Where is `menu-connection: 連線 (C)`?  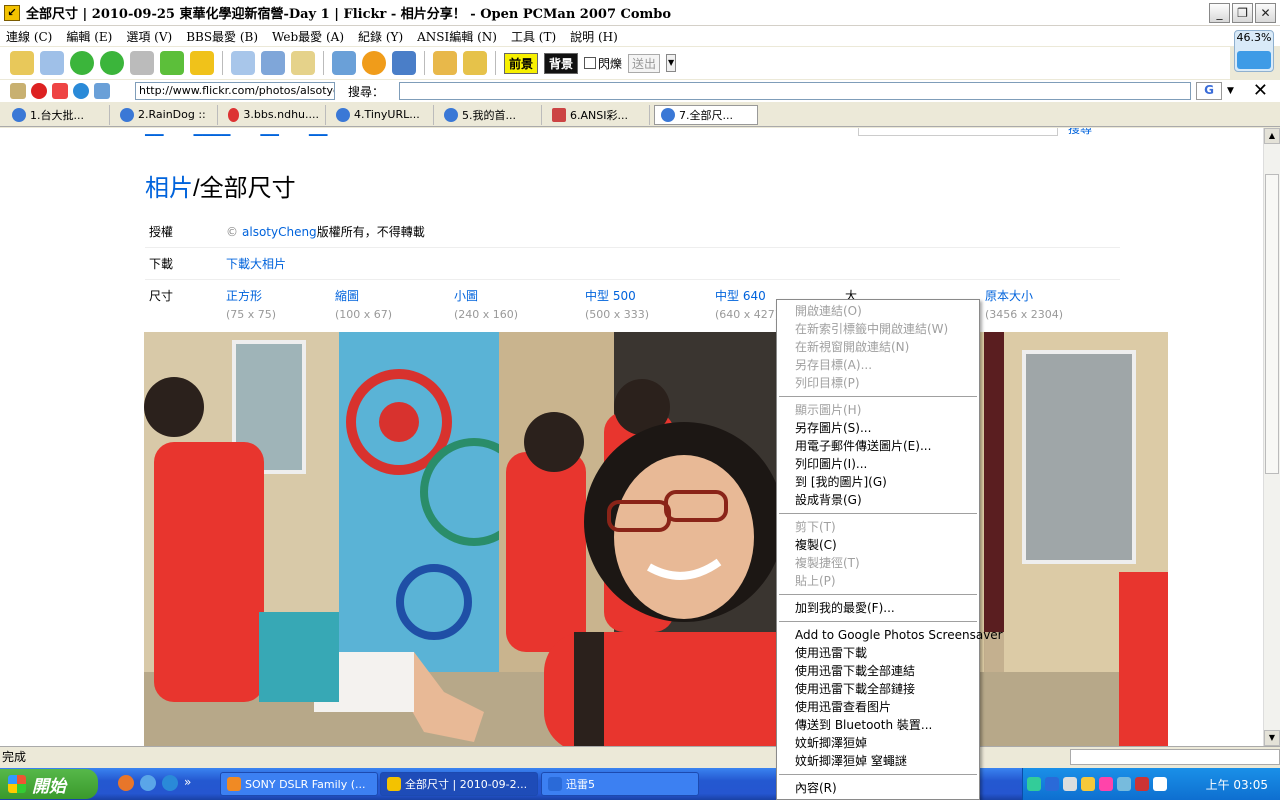
menu-connection: 連線 (C) is located at coordinates (29, 36).